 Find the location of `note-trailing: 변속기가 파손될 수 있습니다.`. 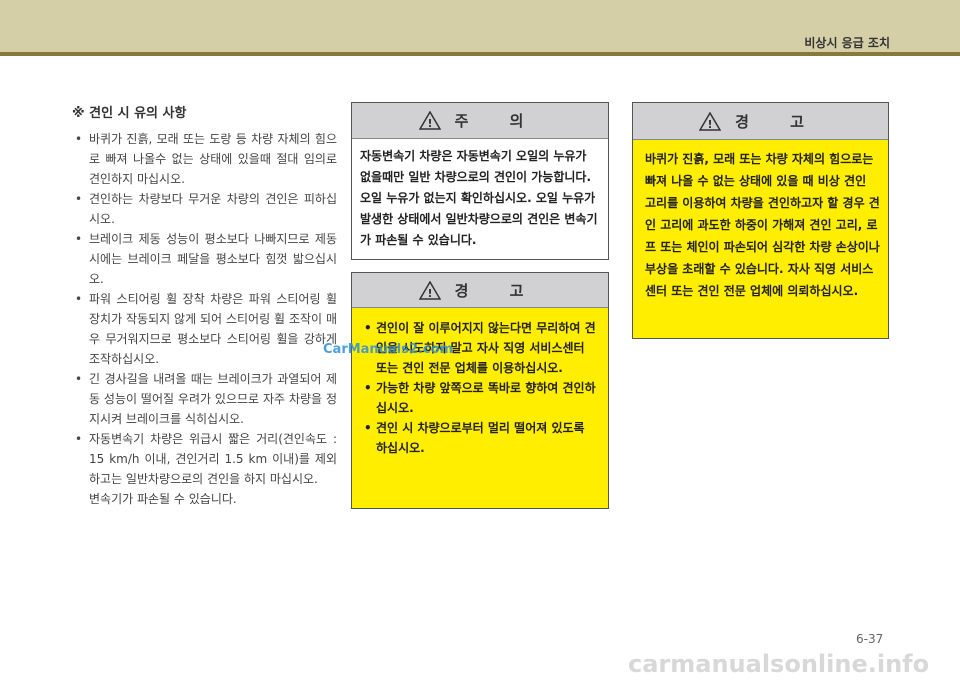

note-trailing: 변속기가 파손될 수 있습니다. is located at coordinates (163, 499).